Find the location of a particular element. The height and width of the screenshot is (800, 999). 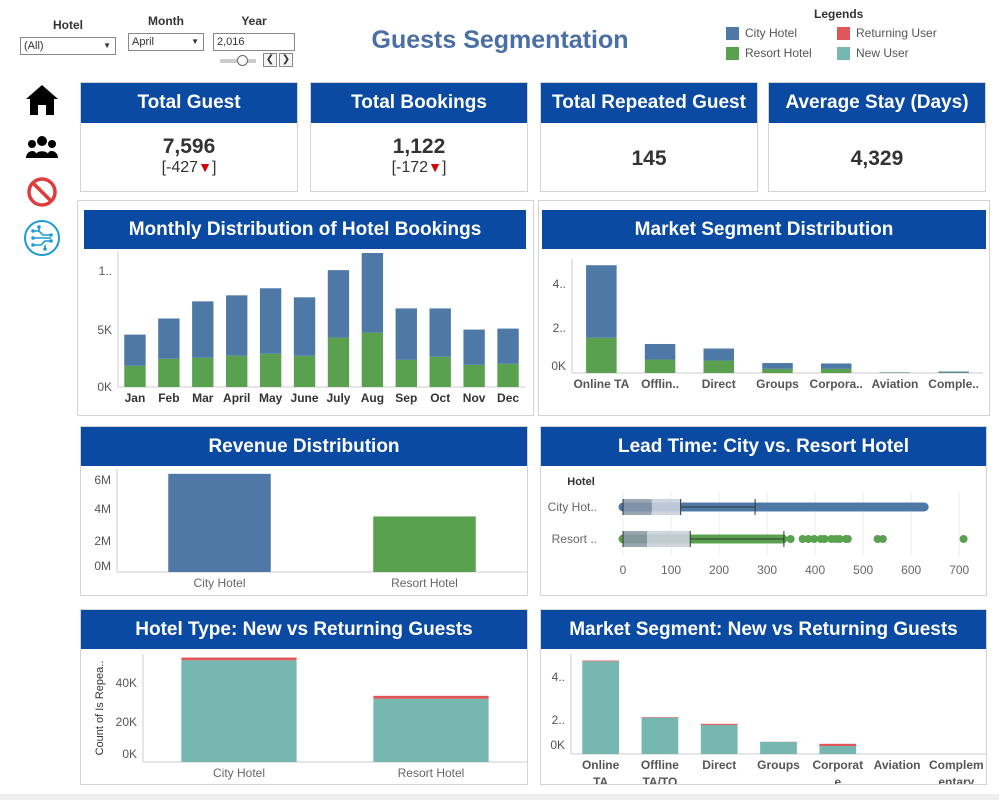

y-axis-title: Hotel is located at coordinates (581, 482).